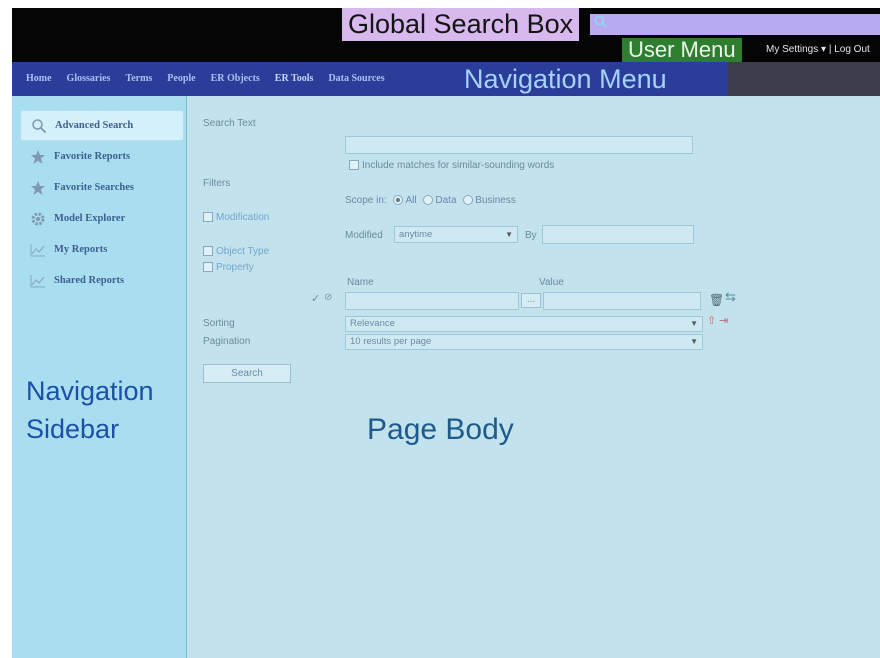 This screenshot has height=658, width=880. What do you see at coordinates (138, 79) in the screenshot?
I see `nav-item-terms: Terms` at bounding box center [138, 79].